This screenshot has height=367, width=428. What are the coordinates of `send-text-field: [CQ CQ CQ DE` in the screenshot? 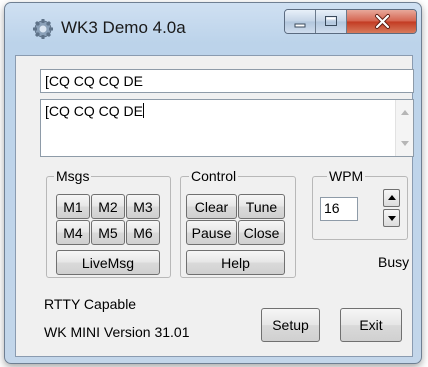 It's located at (227, 81).